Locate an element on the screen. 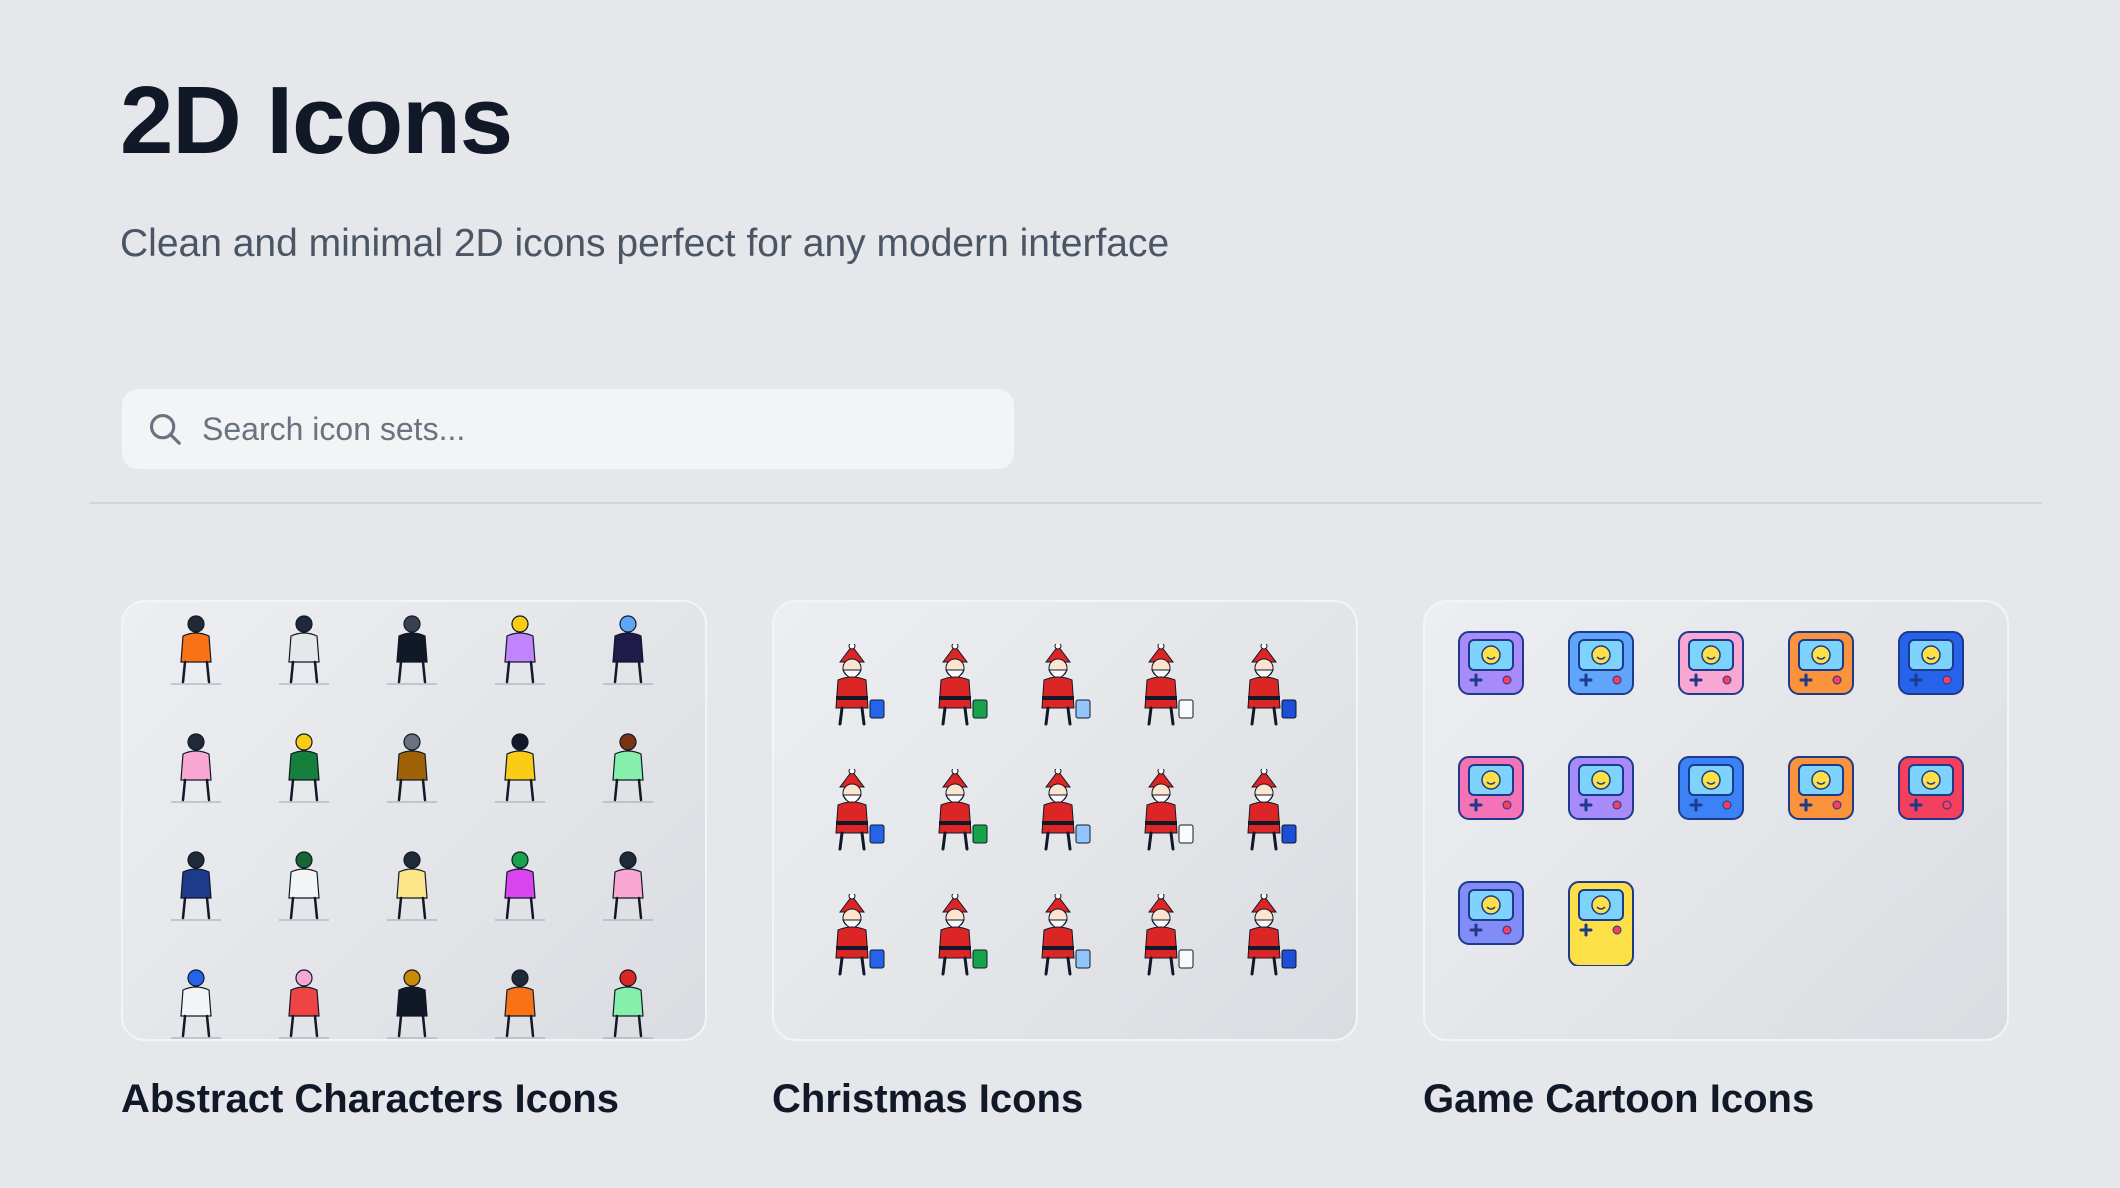  icon-set-card-game-cartoon: Game Cartoon Icons is located at coordinates (1716, 861).